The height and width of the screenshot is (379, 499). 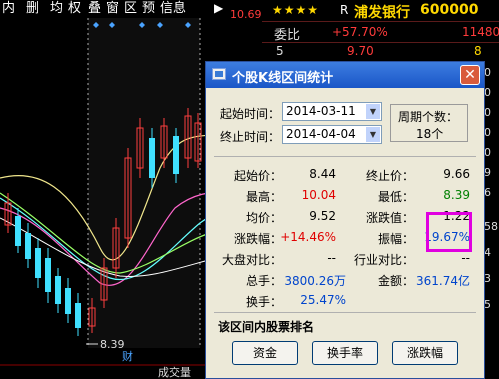 What do you see at coordinates (264, 218) in the screenshot?
I see `avg-price-label: 均价：` at bounding box center [264, 218].